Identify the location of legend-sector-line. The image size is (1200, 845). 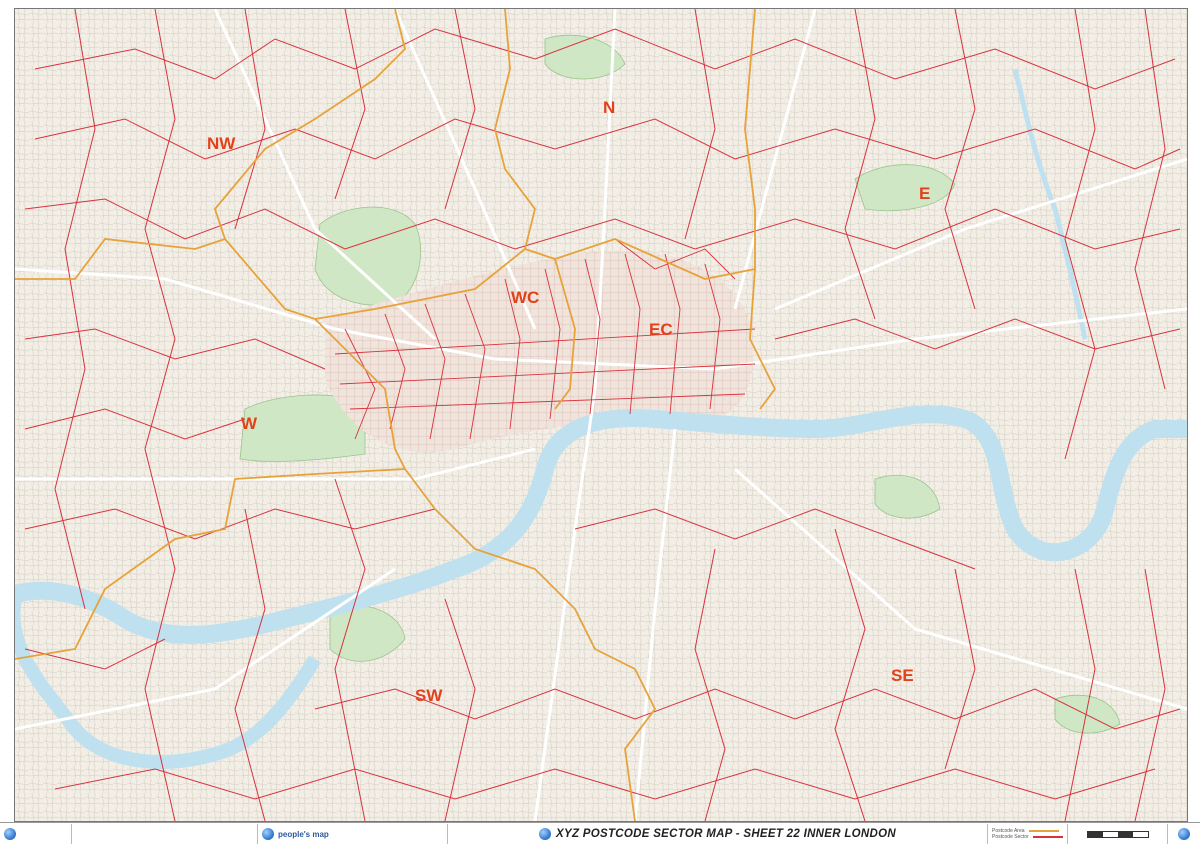
(1047, 837).